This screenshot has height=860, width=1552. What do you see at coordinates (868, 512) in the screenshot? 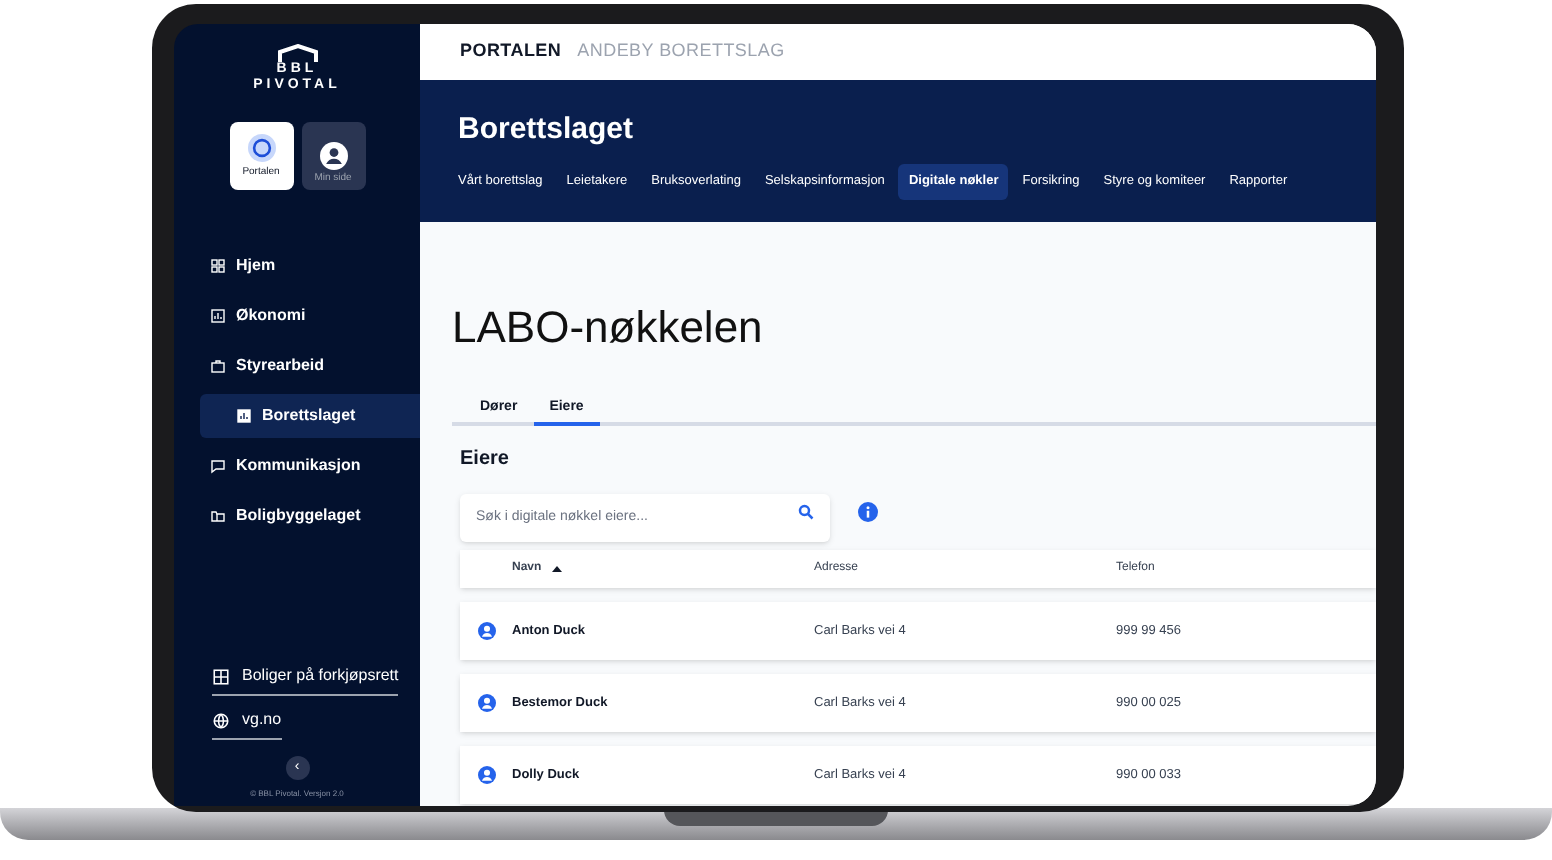
I see `info-icon` at bounding box center [868, 512].